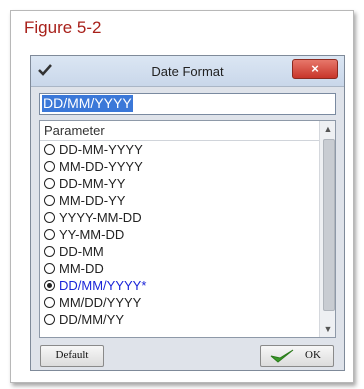  Describe the element at coordinates (93, 150) in the screenshot. I see `option-dd-mm-yyyy: DD-MM-YYYY` at that location.